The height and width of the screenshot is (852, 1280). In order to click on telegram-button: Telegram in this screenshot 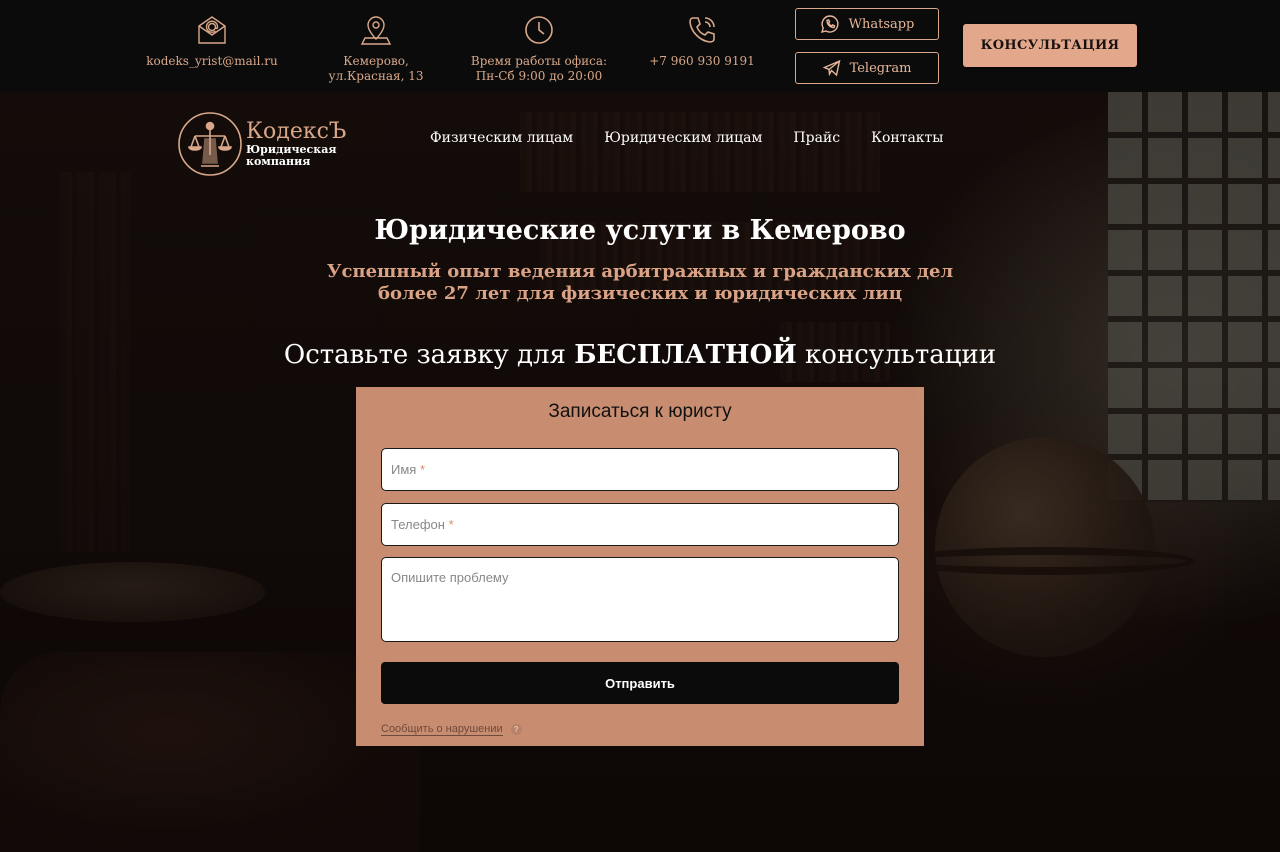, I will do `click(867, 68)`.